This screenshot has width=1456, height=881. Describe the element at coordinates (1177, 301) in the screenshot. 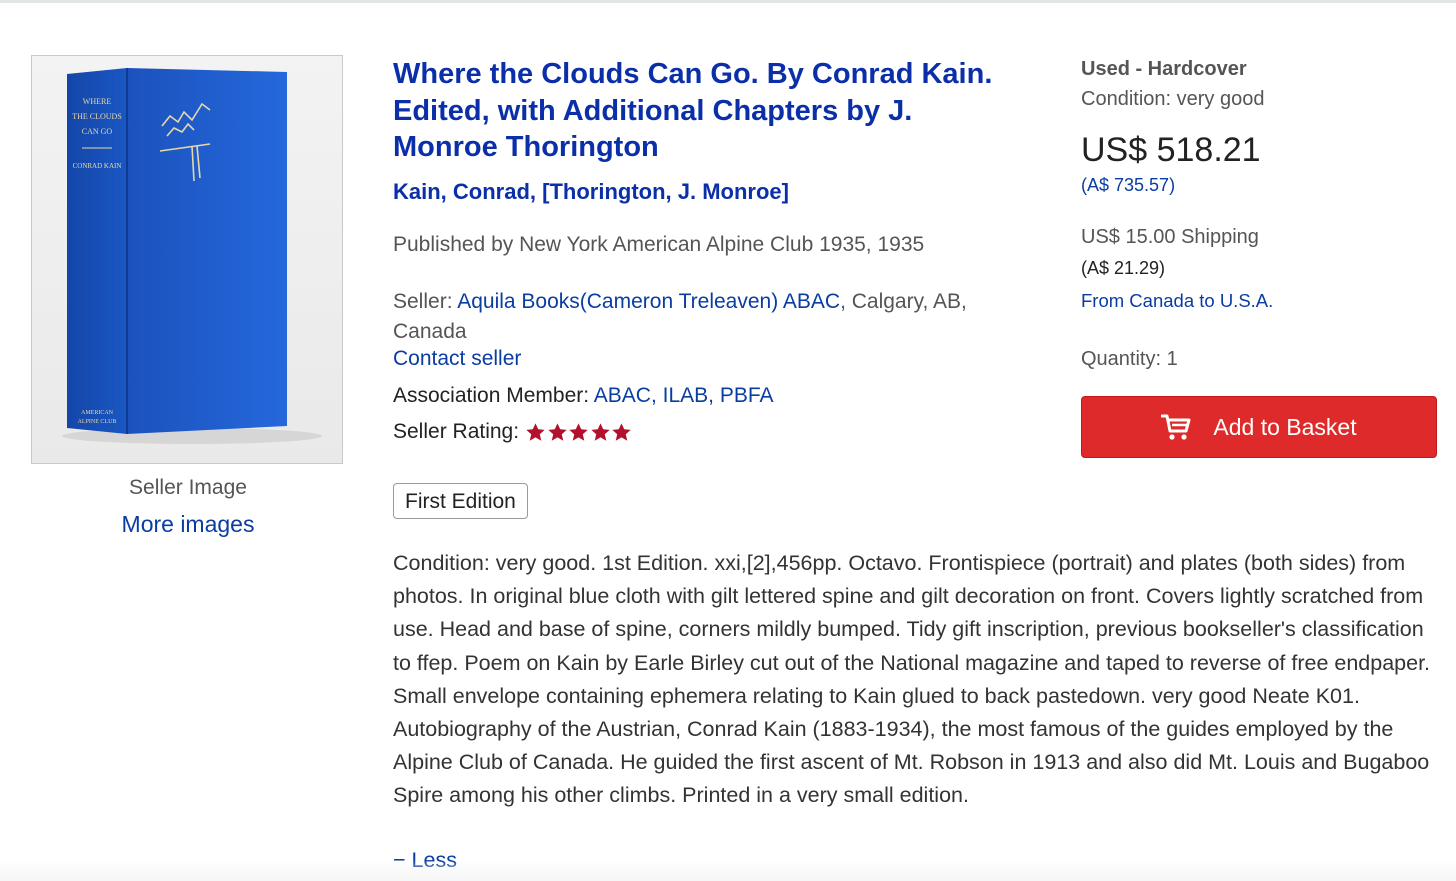

I see `shipping-route-link: From Canada to U.S.A.` at that location.